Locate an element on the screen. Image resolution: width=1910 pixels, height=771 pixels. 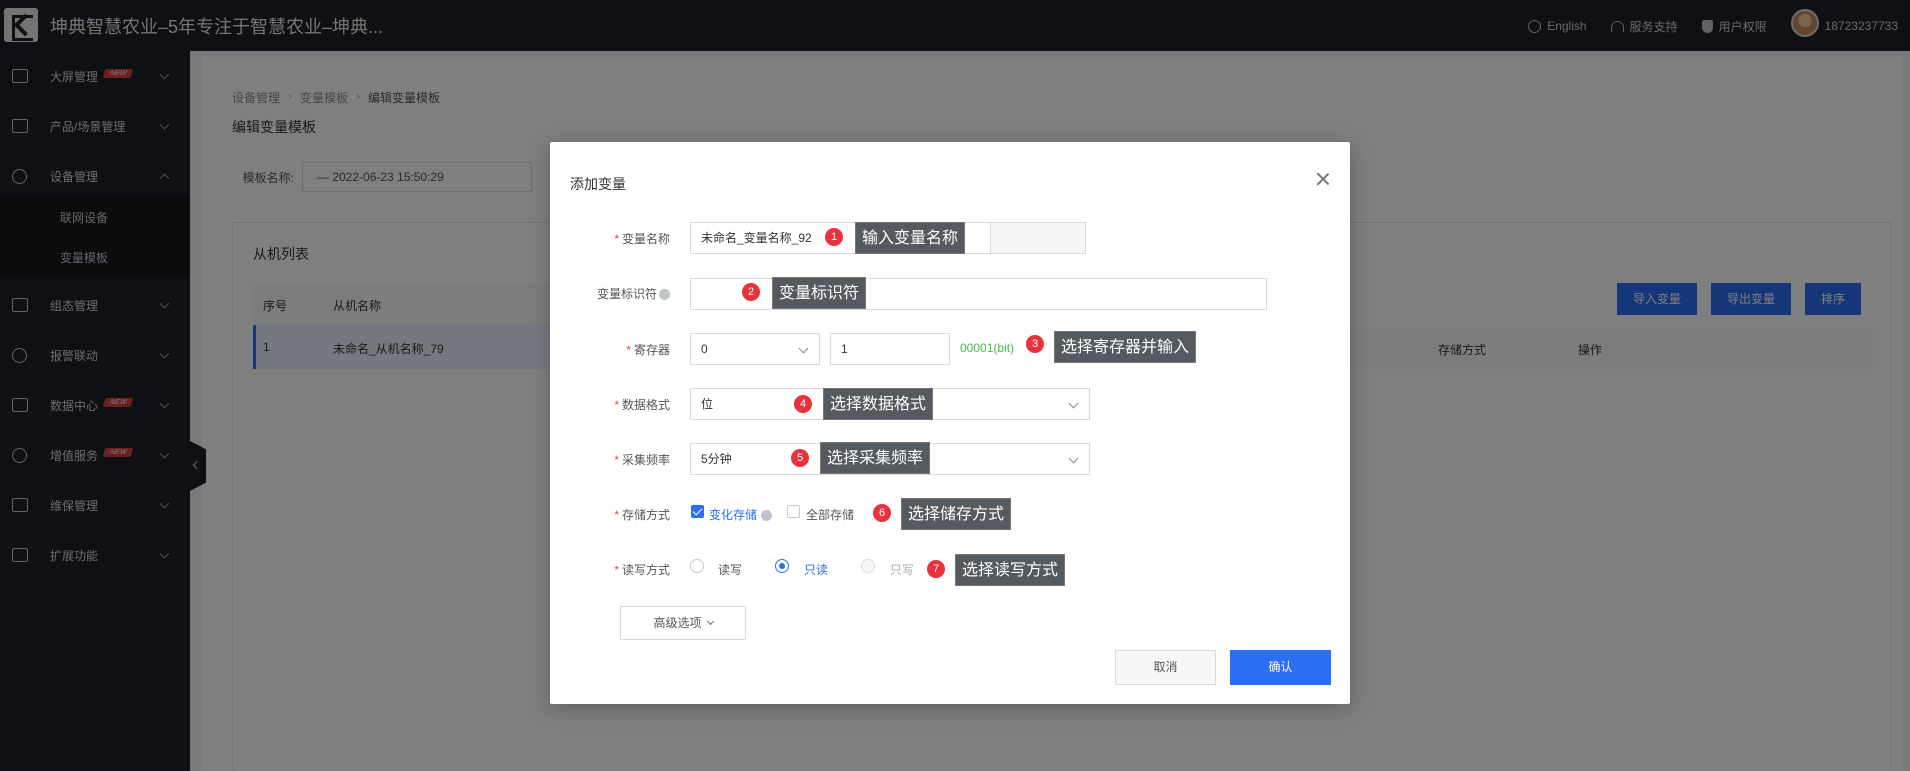
annotation-callout: 选择采集频率 is located at coordinates (875, 458).